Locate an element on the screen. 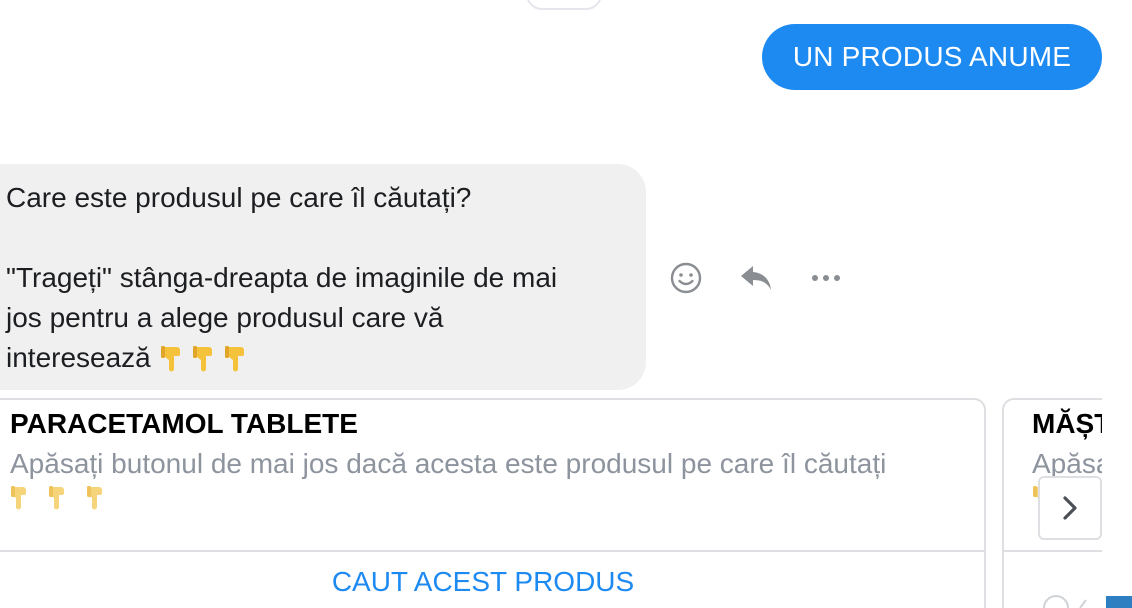  product-card-title: PARACETAMOL TABLETE is located at coordinates (184, 423).